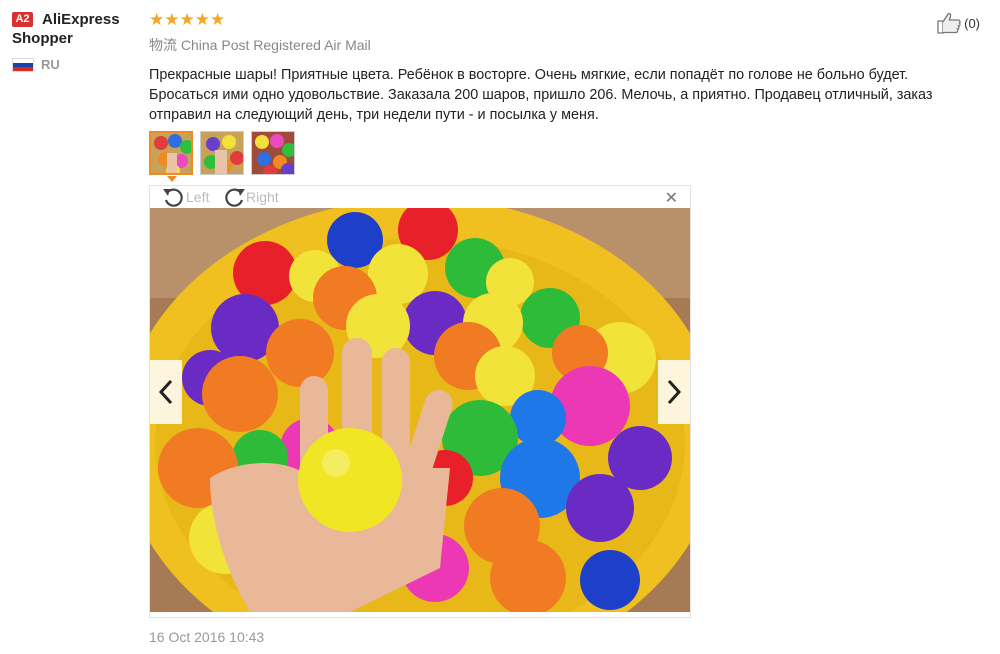  I want to click on russia-flag-icon, so click(23, 64).